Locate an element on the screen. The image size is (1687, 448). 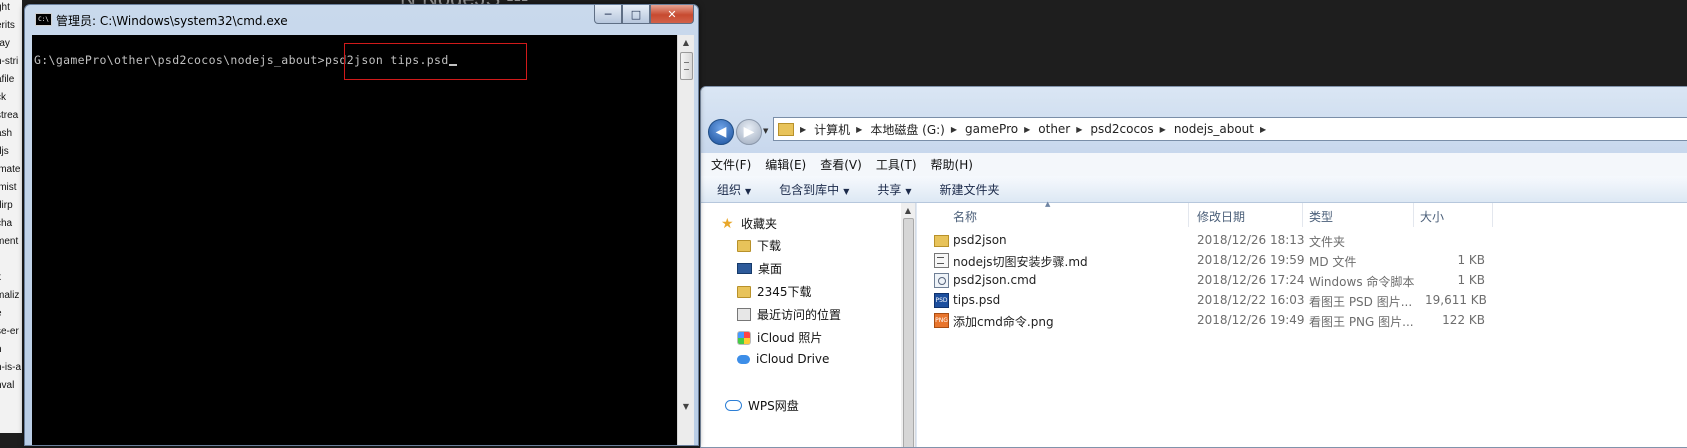
bg-sidebar-item: afile is located at coordinates (7, 79).